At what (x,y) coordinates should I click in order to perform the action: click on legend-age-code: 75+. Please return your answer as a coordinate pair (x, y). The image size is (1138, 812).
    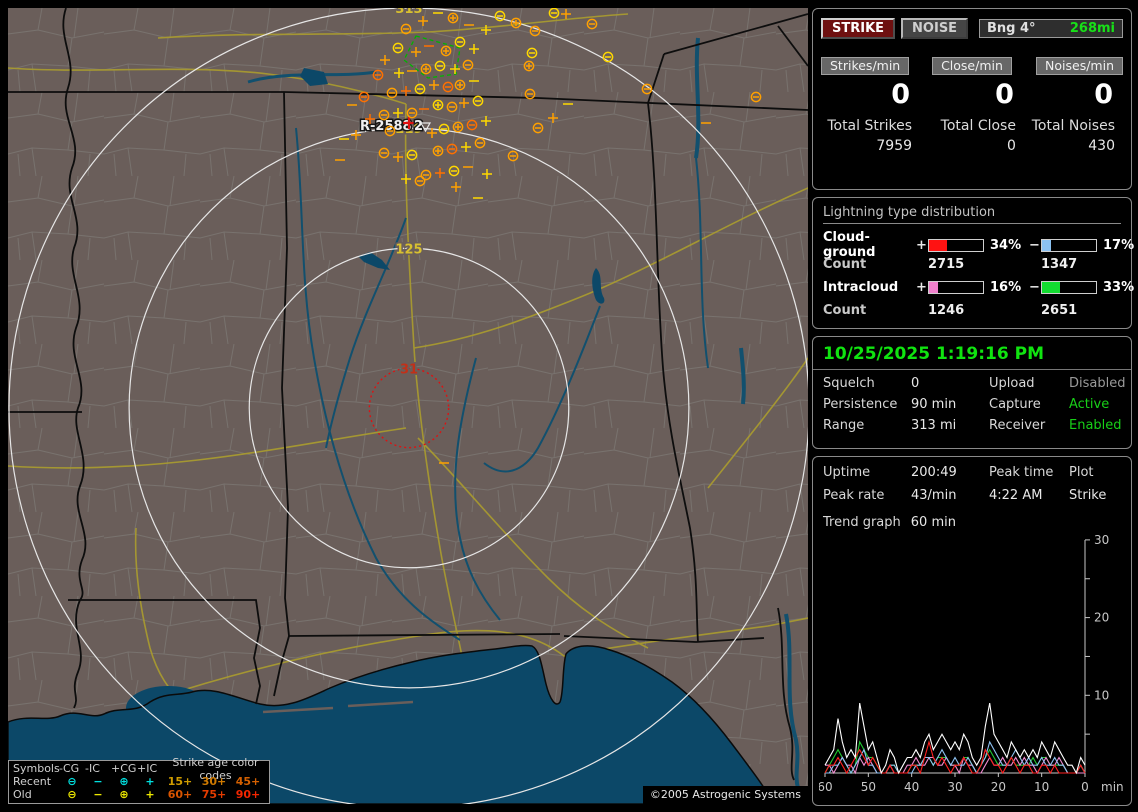
    Looking at the image, I should click on (214, 794).